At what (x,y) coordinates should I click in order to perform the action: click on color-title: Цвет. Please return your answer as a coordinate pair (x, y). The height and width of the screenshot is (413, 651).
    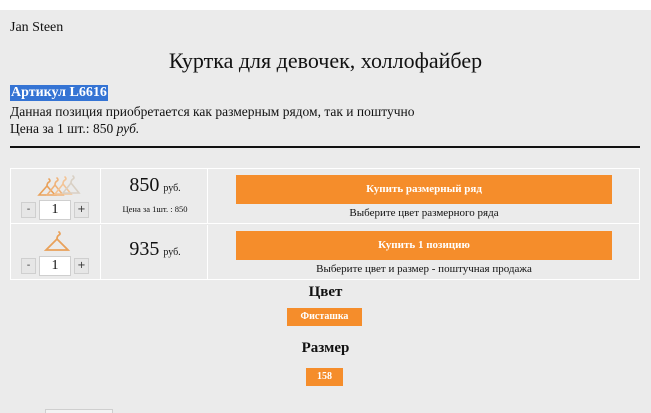
    Looking at the image, I should click on (325, 292).